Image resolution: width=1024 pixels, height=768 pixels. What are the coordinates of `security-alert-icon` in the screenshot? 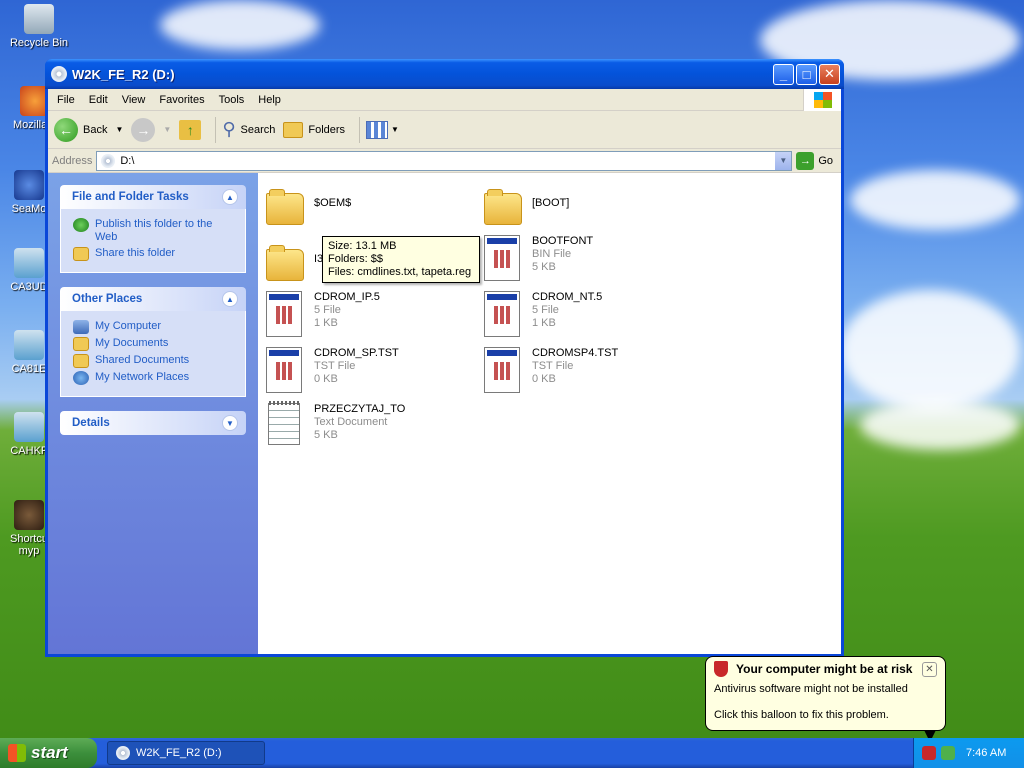 It's located at (929, 753).